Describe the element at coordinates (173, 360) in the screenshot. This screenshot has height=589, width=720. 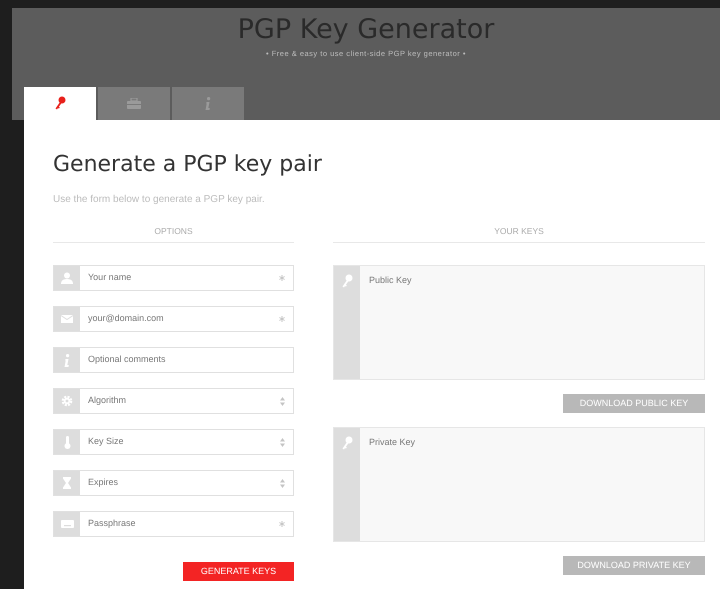
I see `text-field: Optional comments` at that location.